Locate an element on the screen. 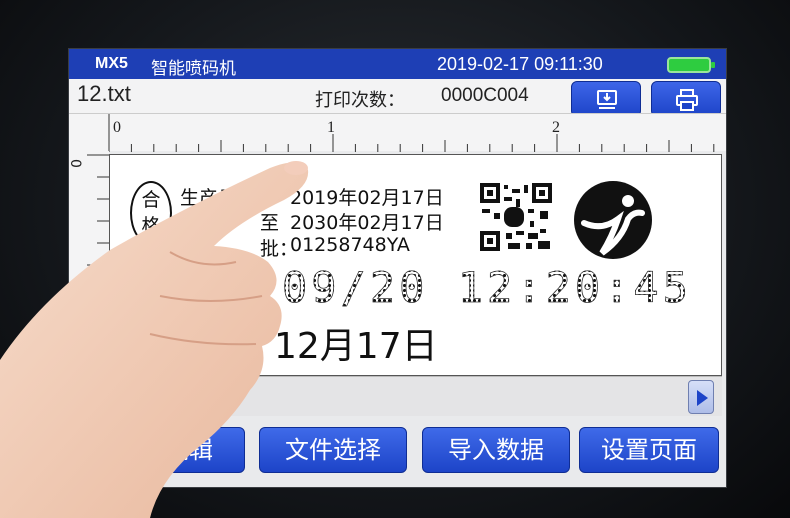 The height and width of the screenshot is (518, 790). status-bar: MX5 智能喷码机 2019-02-17 09:11:30 is located at coordinates (397, 64).